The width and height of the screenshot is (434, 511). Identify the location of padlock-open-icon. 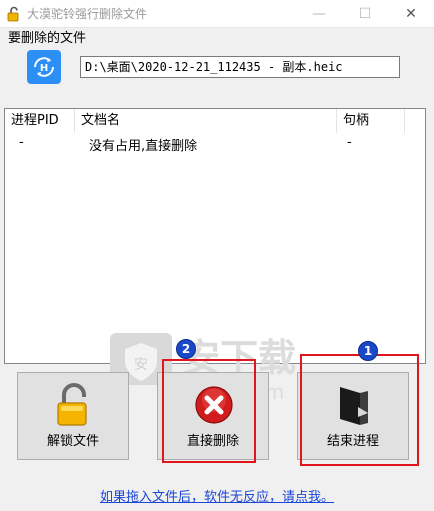
(72, 404).